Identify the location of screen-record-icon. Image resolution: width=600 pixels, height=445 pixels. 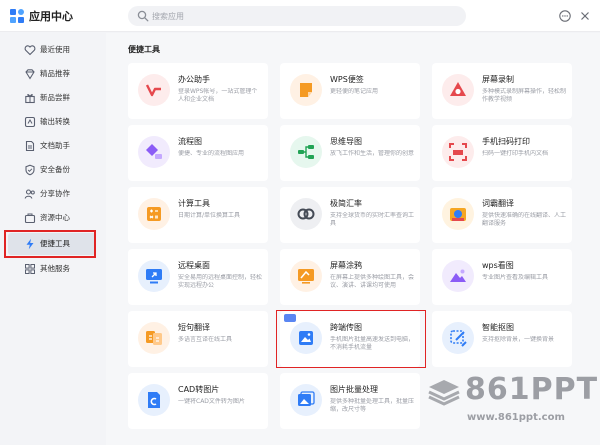
(458, 89).